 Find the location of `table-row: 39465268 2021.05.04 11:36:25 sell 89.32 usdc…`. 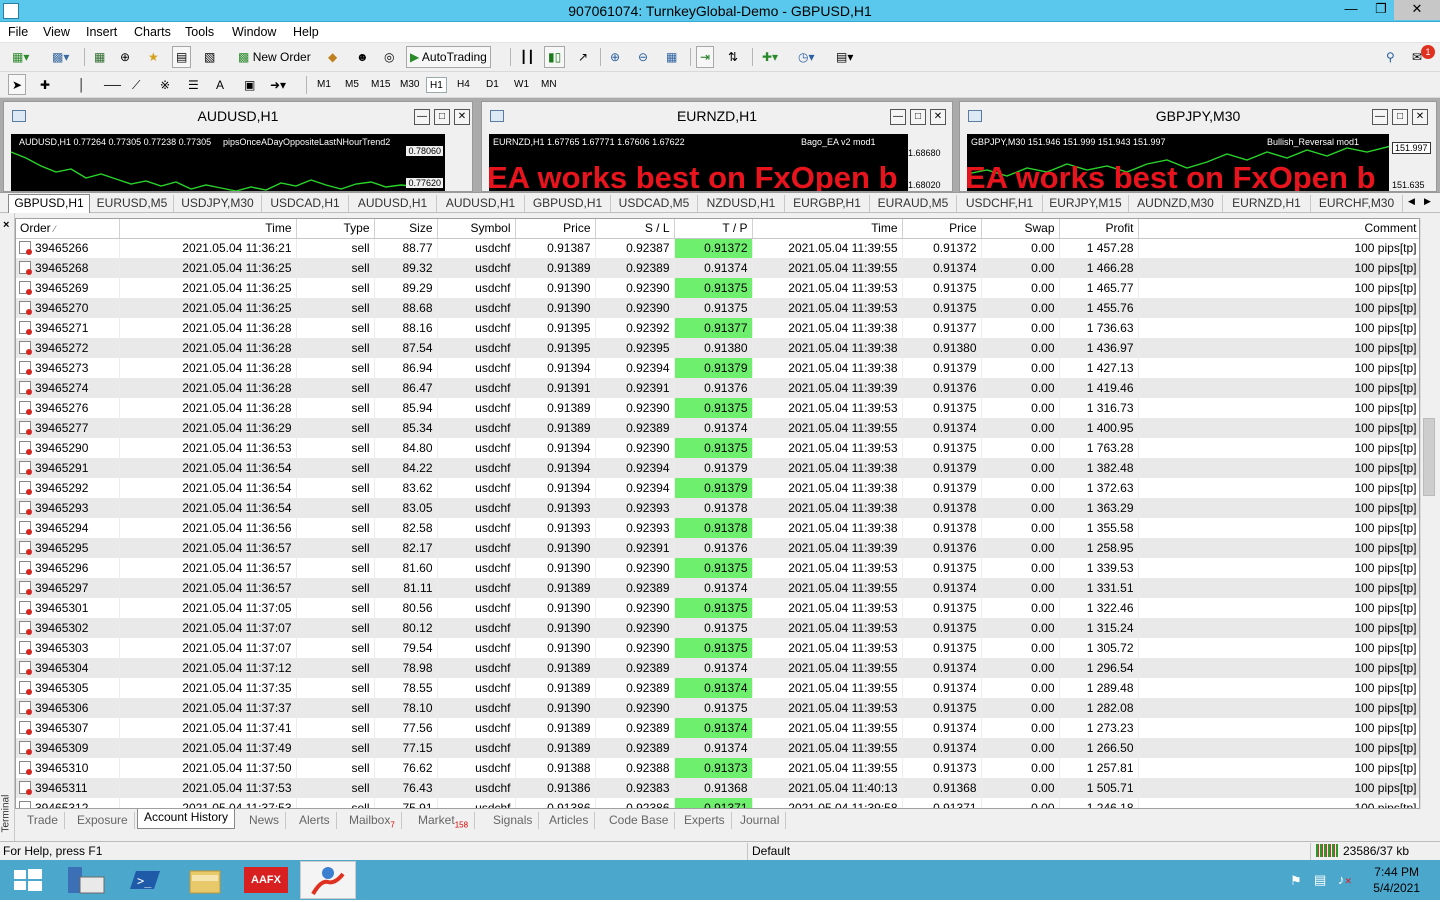

table-row: 39465268 2021.05.04 11:36:25 sell 89.32 usdc… is located at coordinates (717, 268).